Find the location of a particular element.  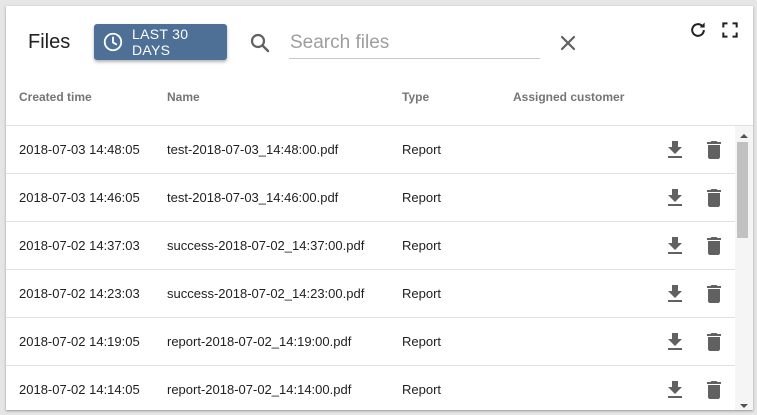

fullscreen-icon is located at coordinates (730, 30).